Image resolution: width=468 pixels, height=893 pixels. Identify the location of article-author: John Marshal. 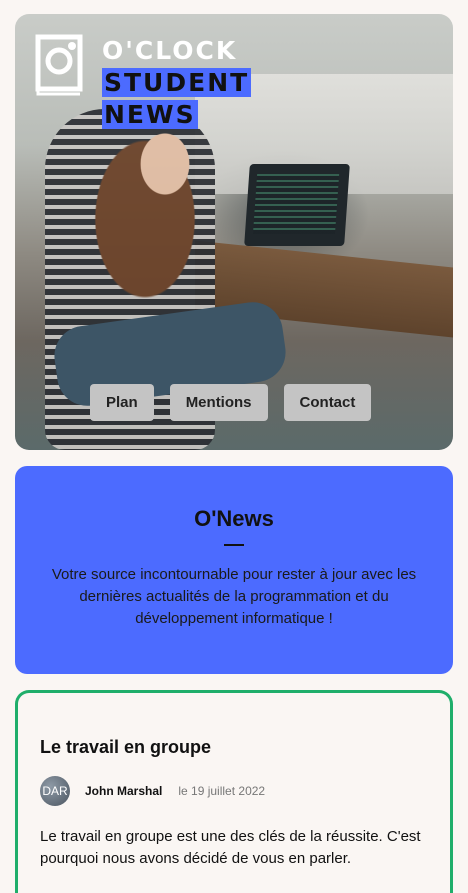
(124, 791).